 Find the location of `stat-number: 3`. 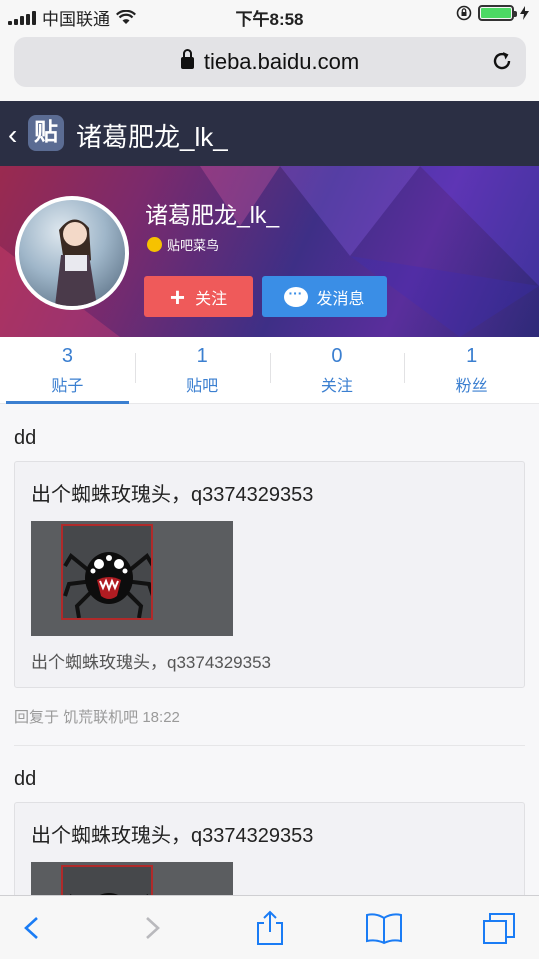

stat-number: 3 is located at coordinates (67, 356).